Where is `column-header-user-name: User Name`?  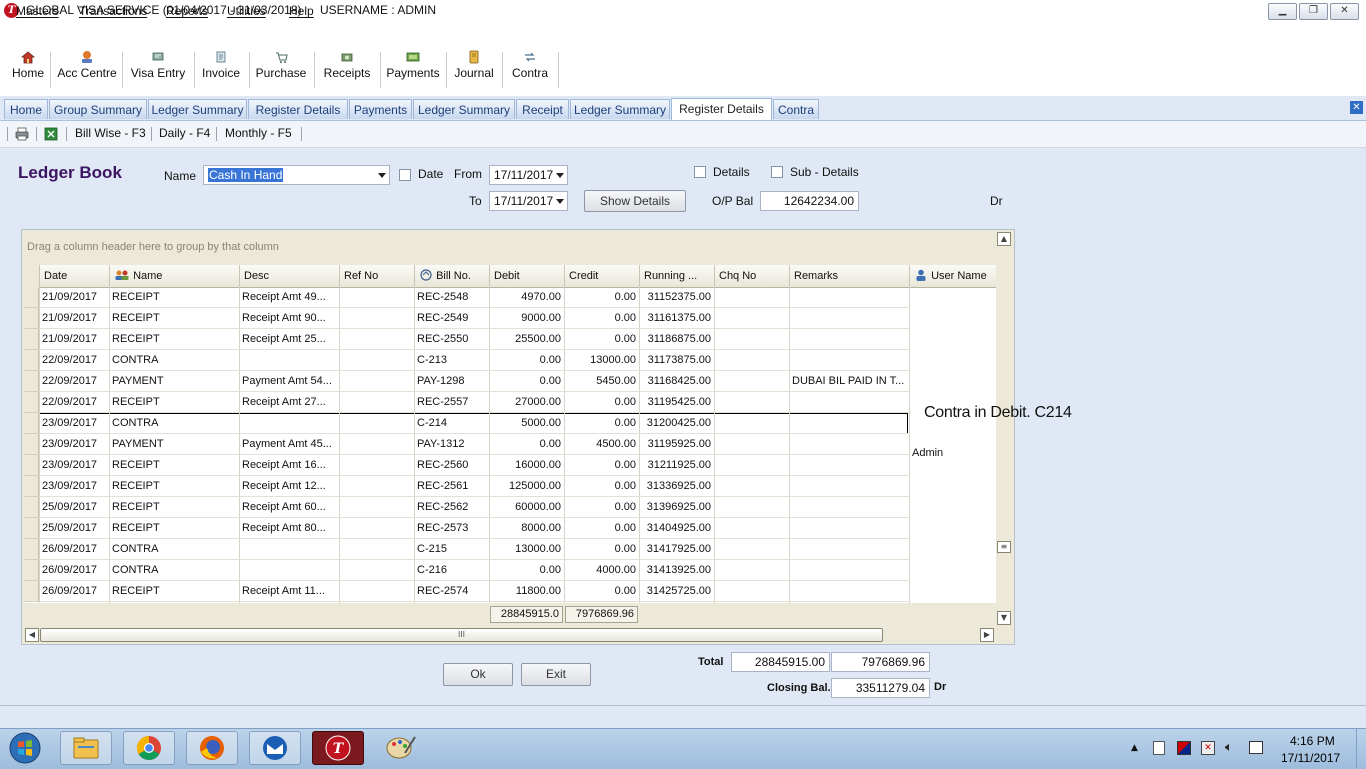 column-header-user-name: User Name is located at coordinates (952, 276).